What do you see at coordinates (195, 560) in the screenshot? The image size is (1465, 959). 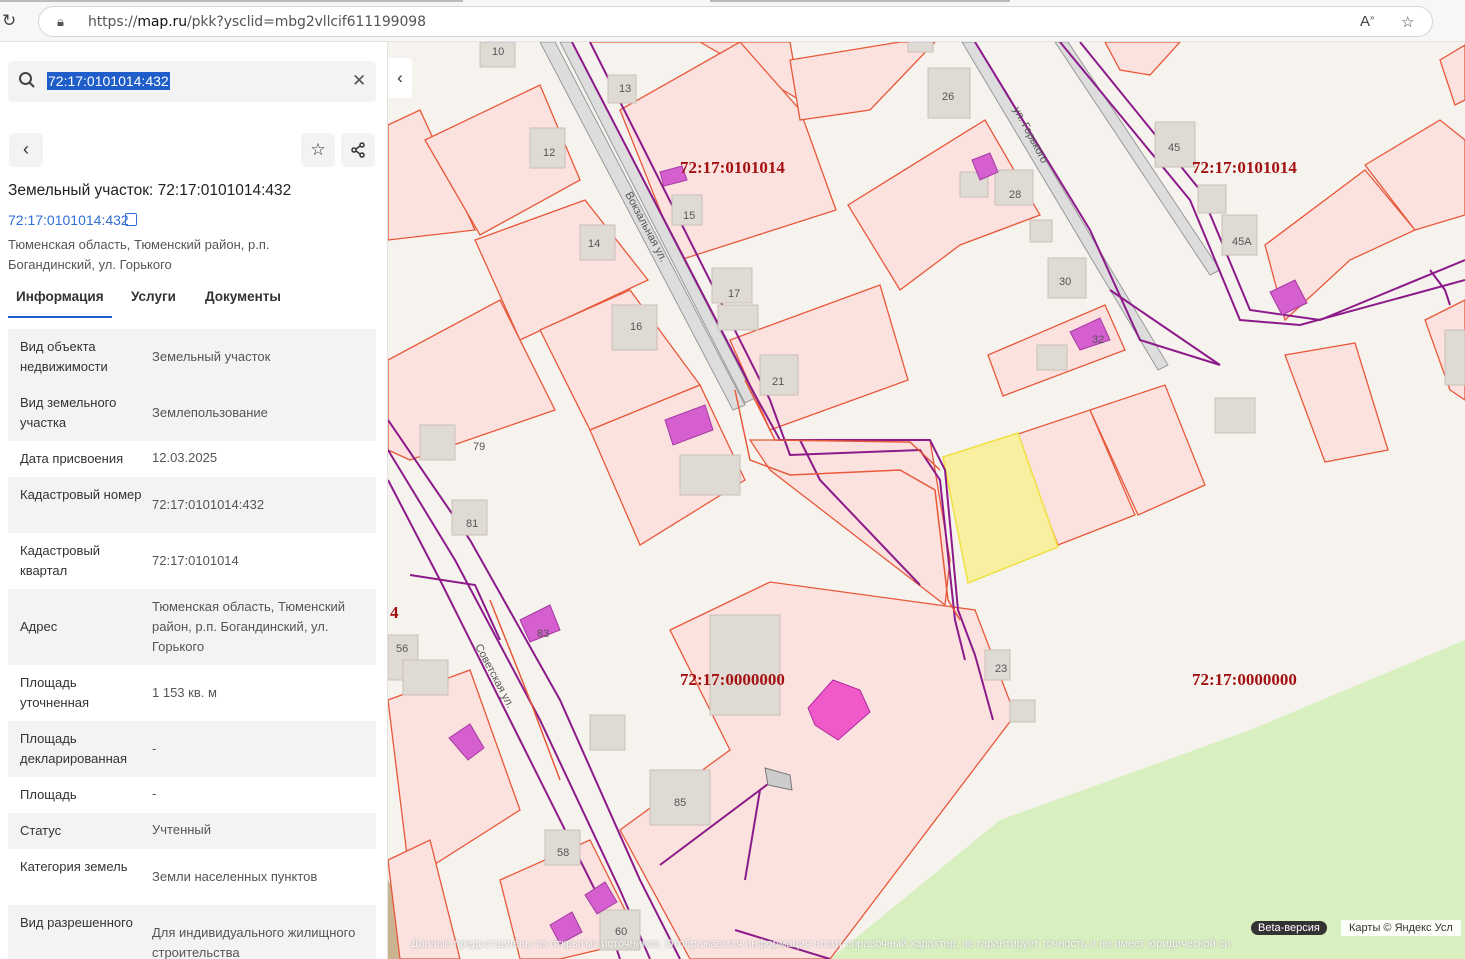 I see `property-value: 72:17:0101014` at bounding box center [195, 560].